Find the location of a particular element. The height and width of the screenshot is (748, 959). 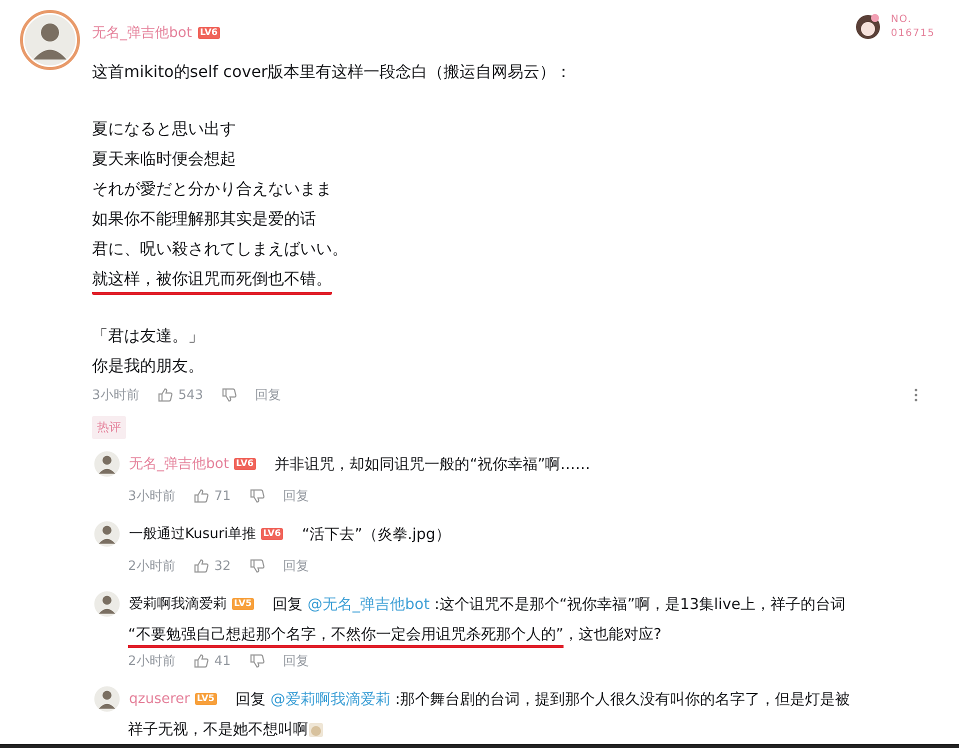

comment-line: 「君は友達。」 is located at coordinates (148, 336).